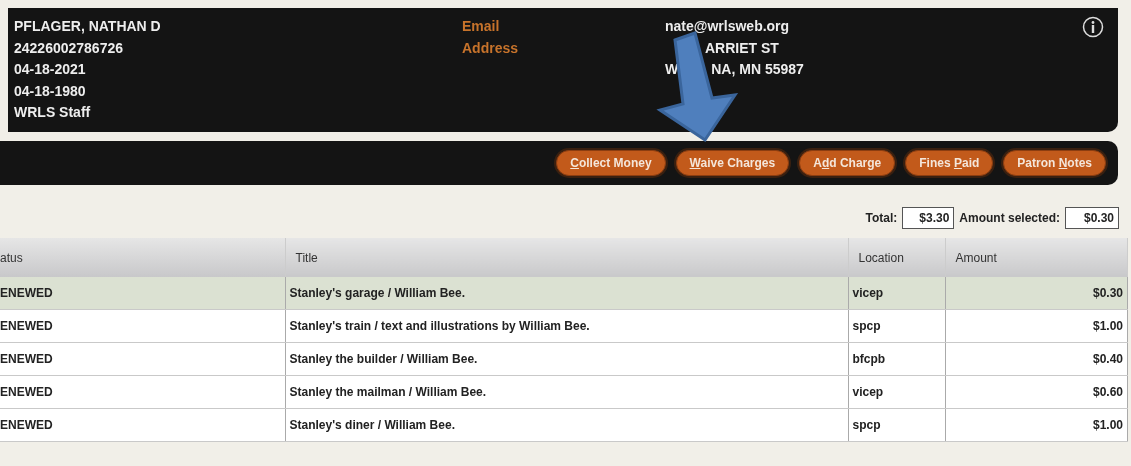  I want to click on toolbar-button: Waive Charges, so click(732, 163).